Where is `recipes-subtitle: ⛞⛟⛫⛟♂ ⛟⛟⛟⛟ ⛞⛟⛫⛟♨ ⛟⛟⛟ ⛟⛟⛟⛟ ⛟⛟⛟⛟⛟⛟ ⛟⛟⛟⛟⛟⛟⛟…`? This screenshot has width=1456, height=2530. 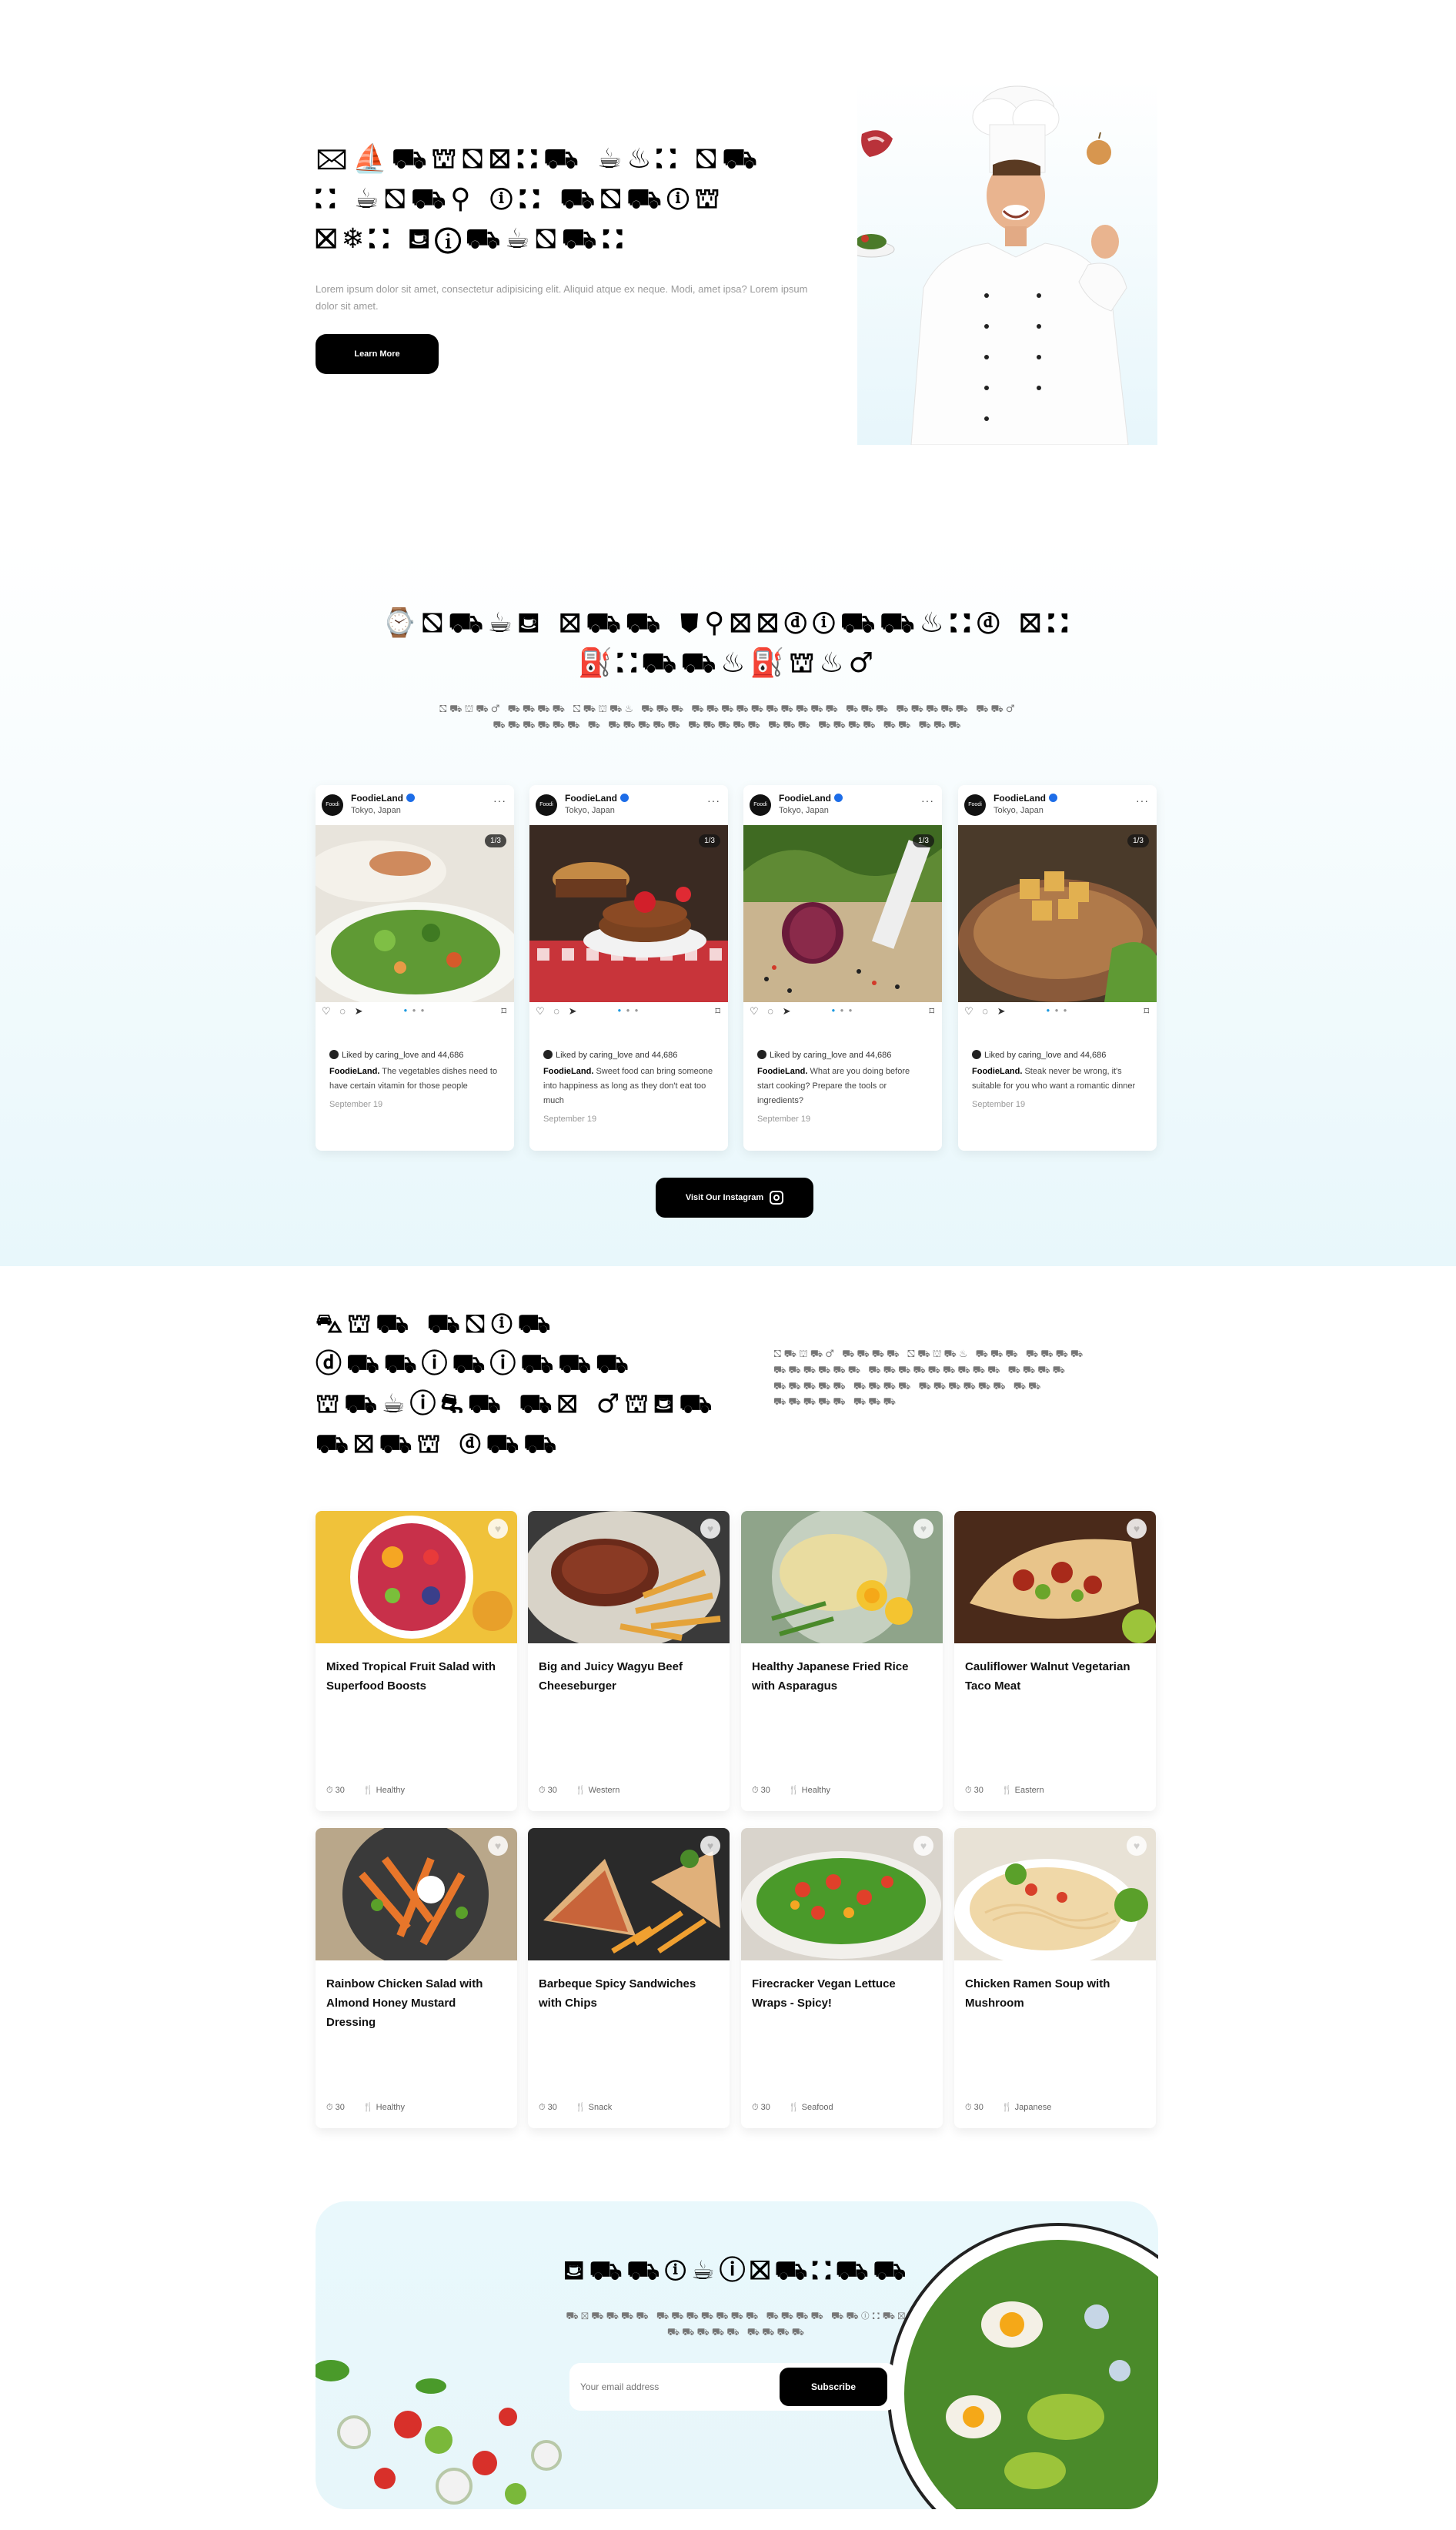 recipes-subtitle: ⛞⛟⛫⛟♂ ⛟⛟⛟⛟ ⛞⛟⛫⛟♨ ⛟⛟⛟ ⛟⛟⛟⛟ ⛟⛟⛟⛟⛟⛟ ⛟⛟⛟⛟⛟⛟⛟… is located at coordinates (958, 1379).